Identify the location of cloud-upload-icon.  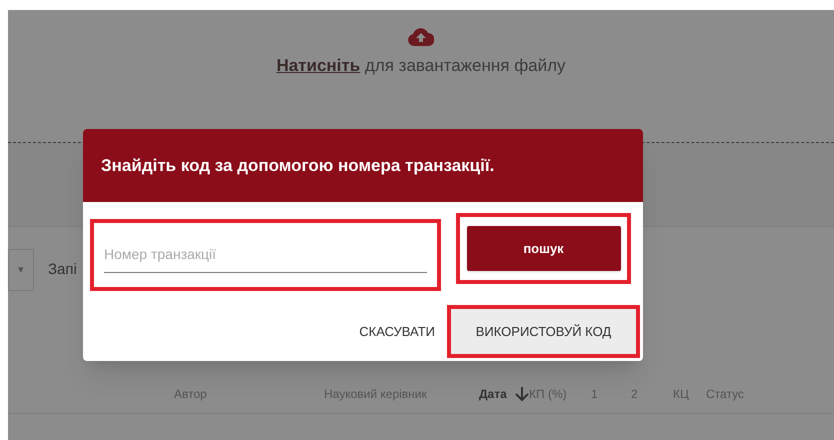
(421, 37).